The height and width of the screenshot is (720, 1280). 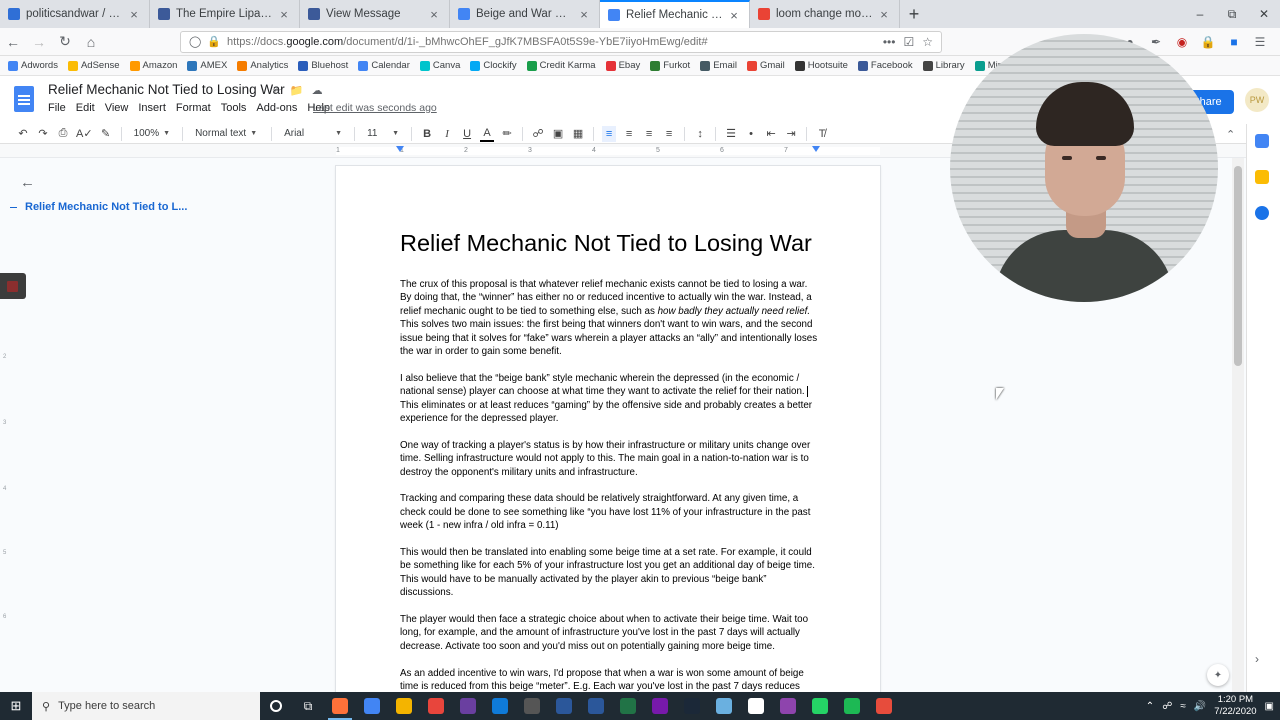 What do you see at coordinates (1156, 42) in the screenshot?
I see `eyedropper-icon: ✒` at bounding box center [1156, 42].